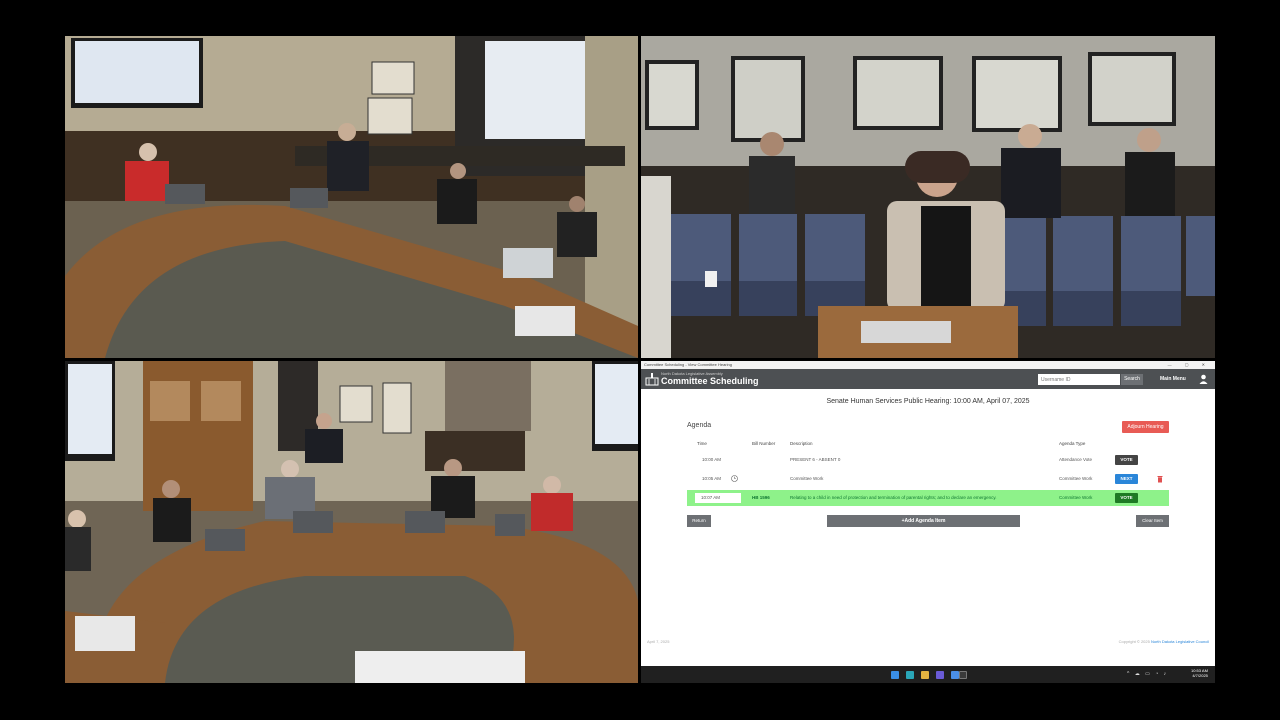  What do you see at coordinates (1189, 365) in the screenshot?
I see `window-controls: — ▢ ✕` at bounding box center [1189, 365].